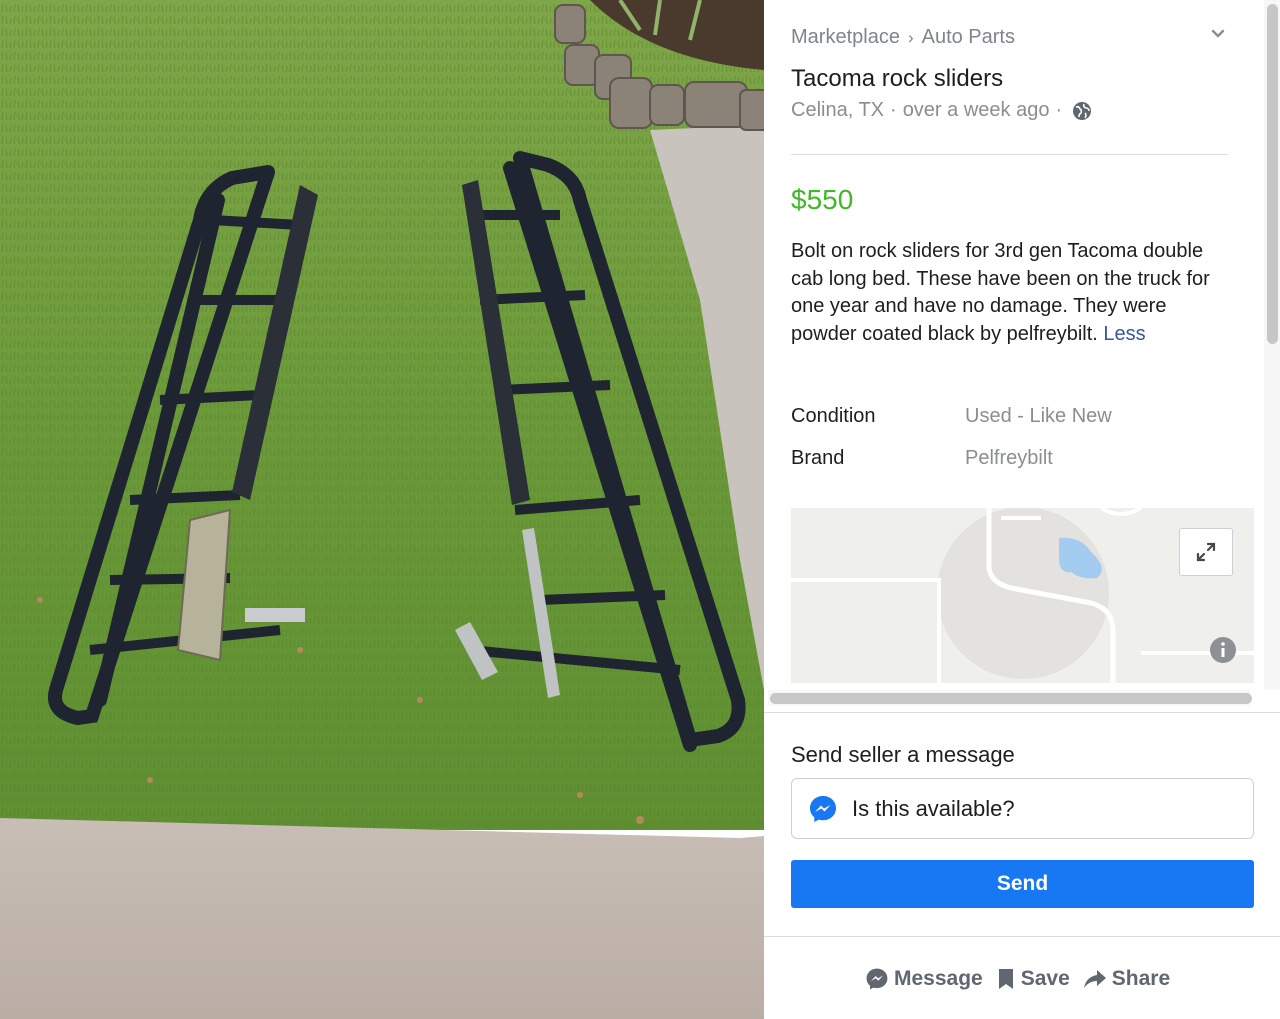 Image resolution: width=1280 pixels, height=1019 pixels. What do you see at coordinates (1022, 884) in the screenshot?
I see `send-button: Send` at bounding box center [1022, 884].